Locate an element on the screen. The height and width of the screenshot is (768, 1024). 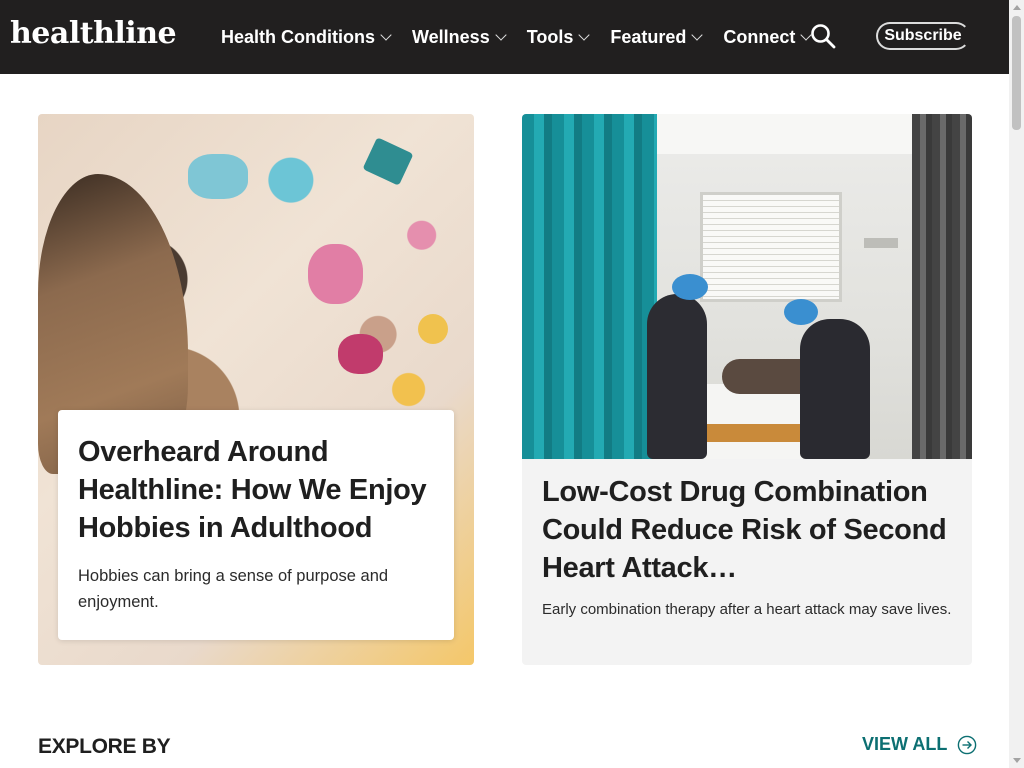
nav-connect: Connect is located at coordinates (768, 37).